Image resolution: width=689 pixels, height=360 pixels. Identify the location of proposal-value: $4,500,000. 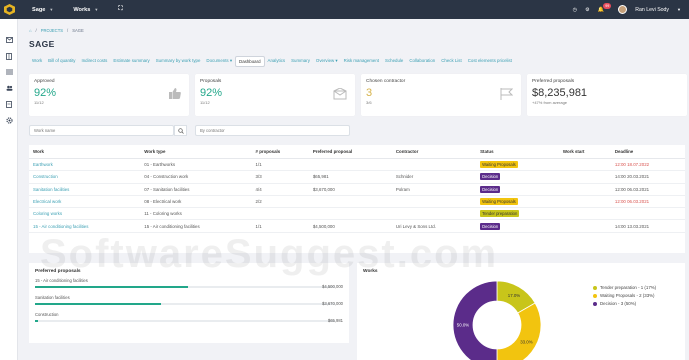
(332, 286).